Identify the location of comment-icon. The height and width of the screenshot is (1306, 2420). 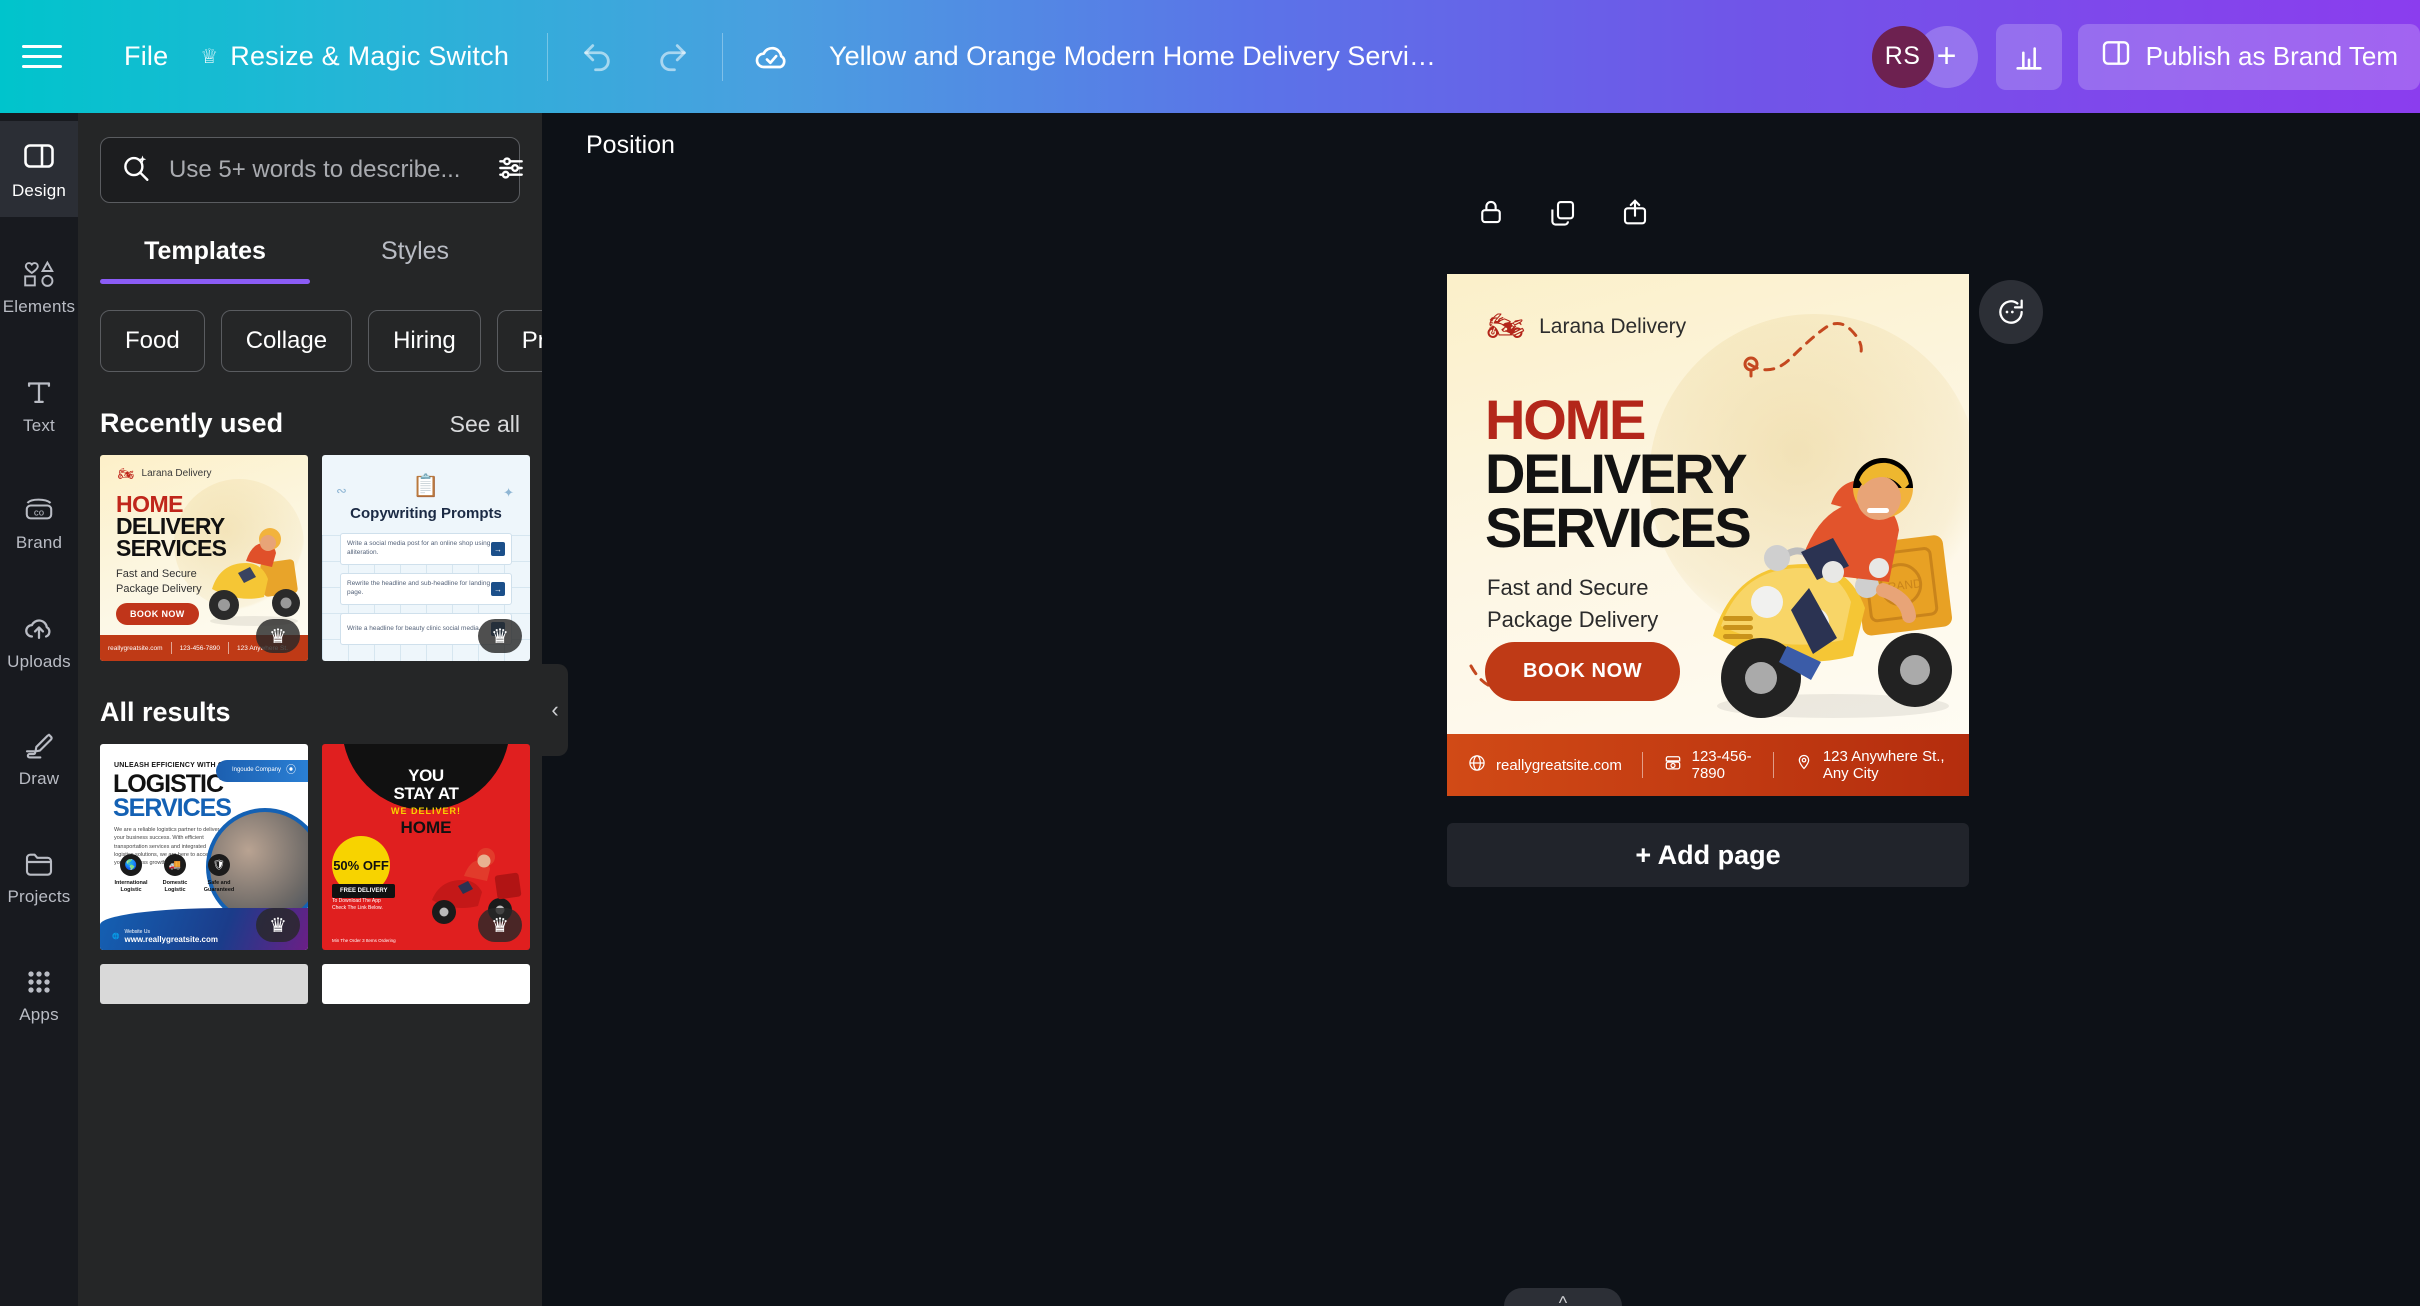
(2011, 312).